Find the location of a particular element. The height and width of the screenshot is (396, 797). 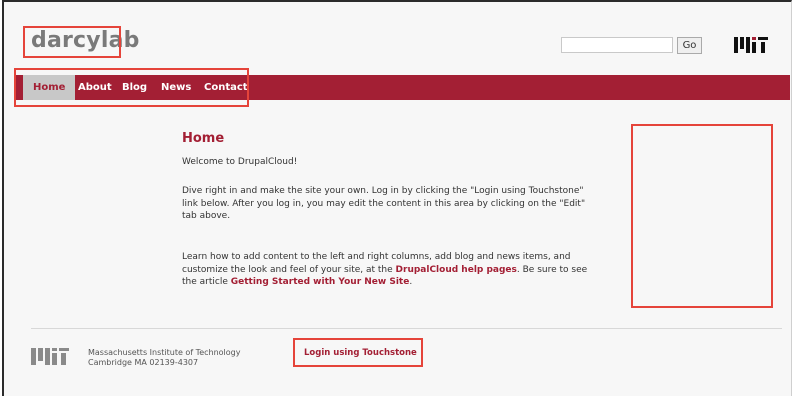

mit-logo-icon is located at coordinates (751, 45).